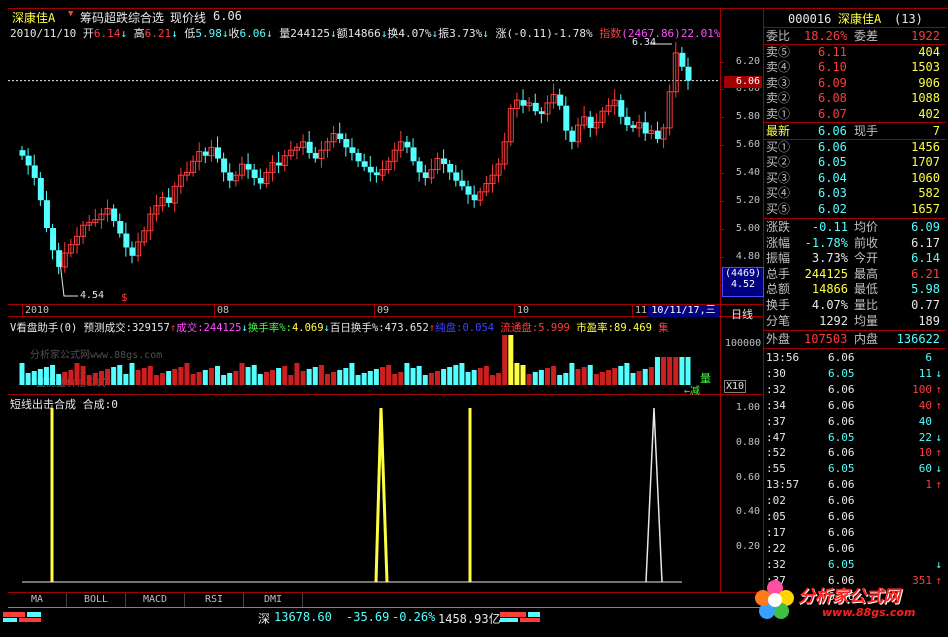 The image size is (948, 637). What do you see at coordinates (273, 600) in the screenshot?
I see `tab-dmi: DMI` at bounding box center [273, 600].